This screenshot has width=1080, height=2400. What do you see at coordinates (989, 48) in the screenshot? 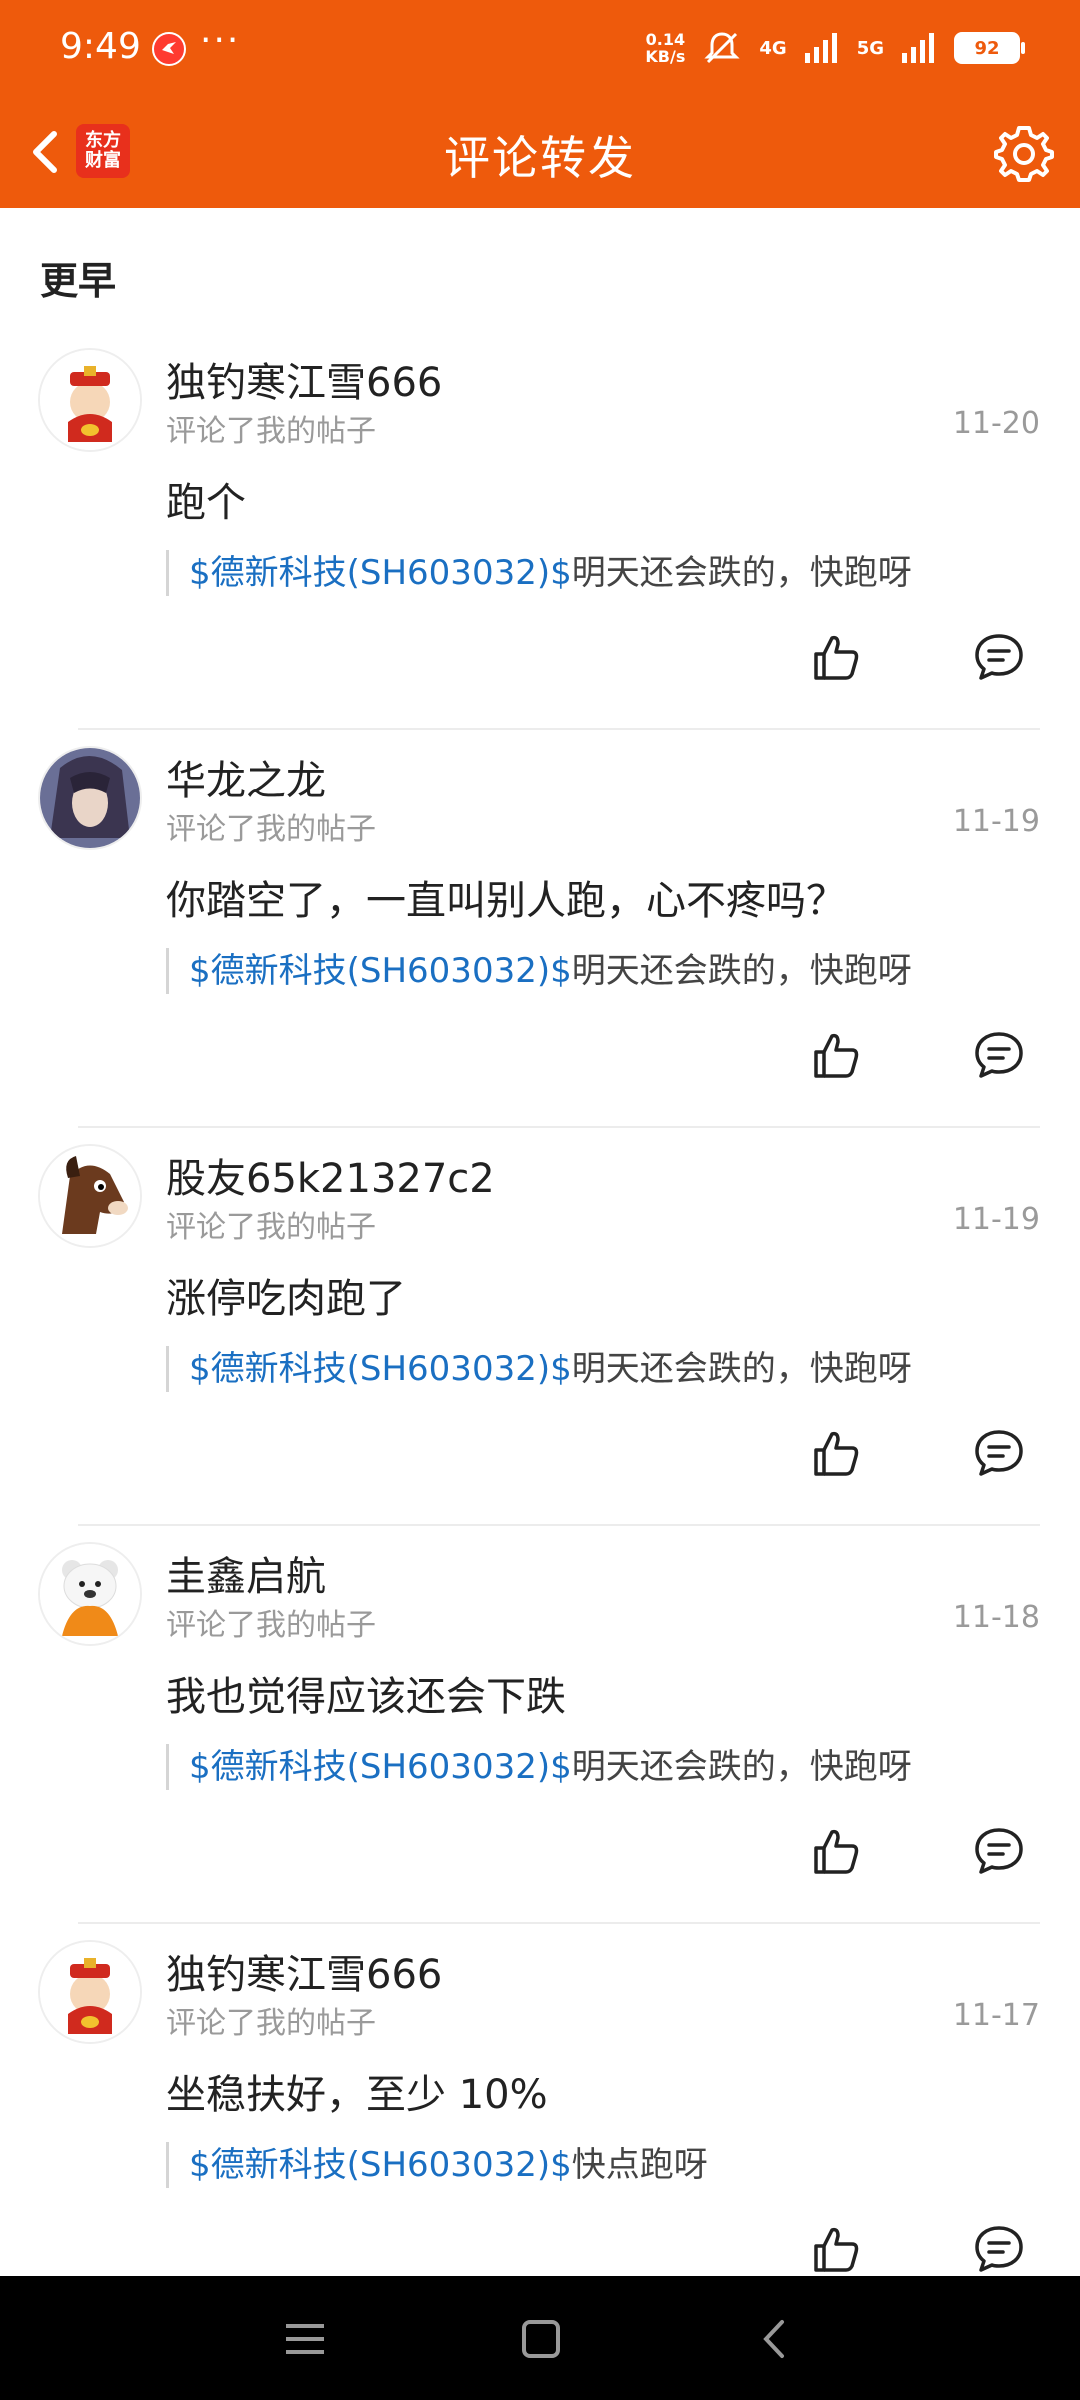
I see `battery-indicator: 92` at bounding box center [989, 48].